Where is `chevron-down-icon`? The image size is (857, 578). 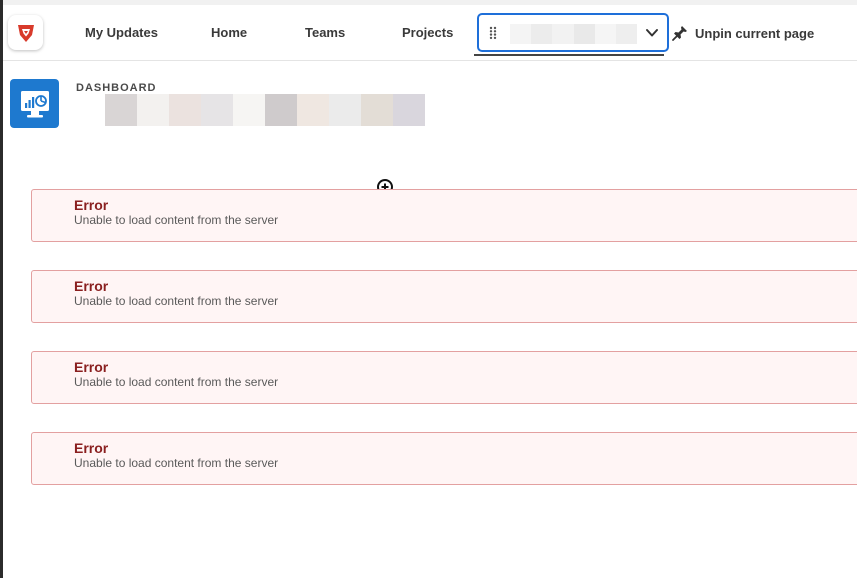 chevron-down-icon is located at coordinates (652, 33).